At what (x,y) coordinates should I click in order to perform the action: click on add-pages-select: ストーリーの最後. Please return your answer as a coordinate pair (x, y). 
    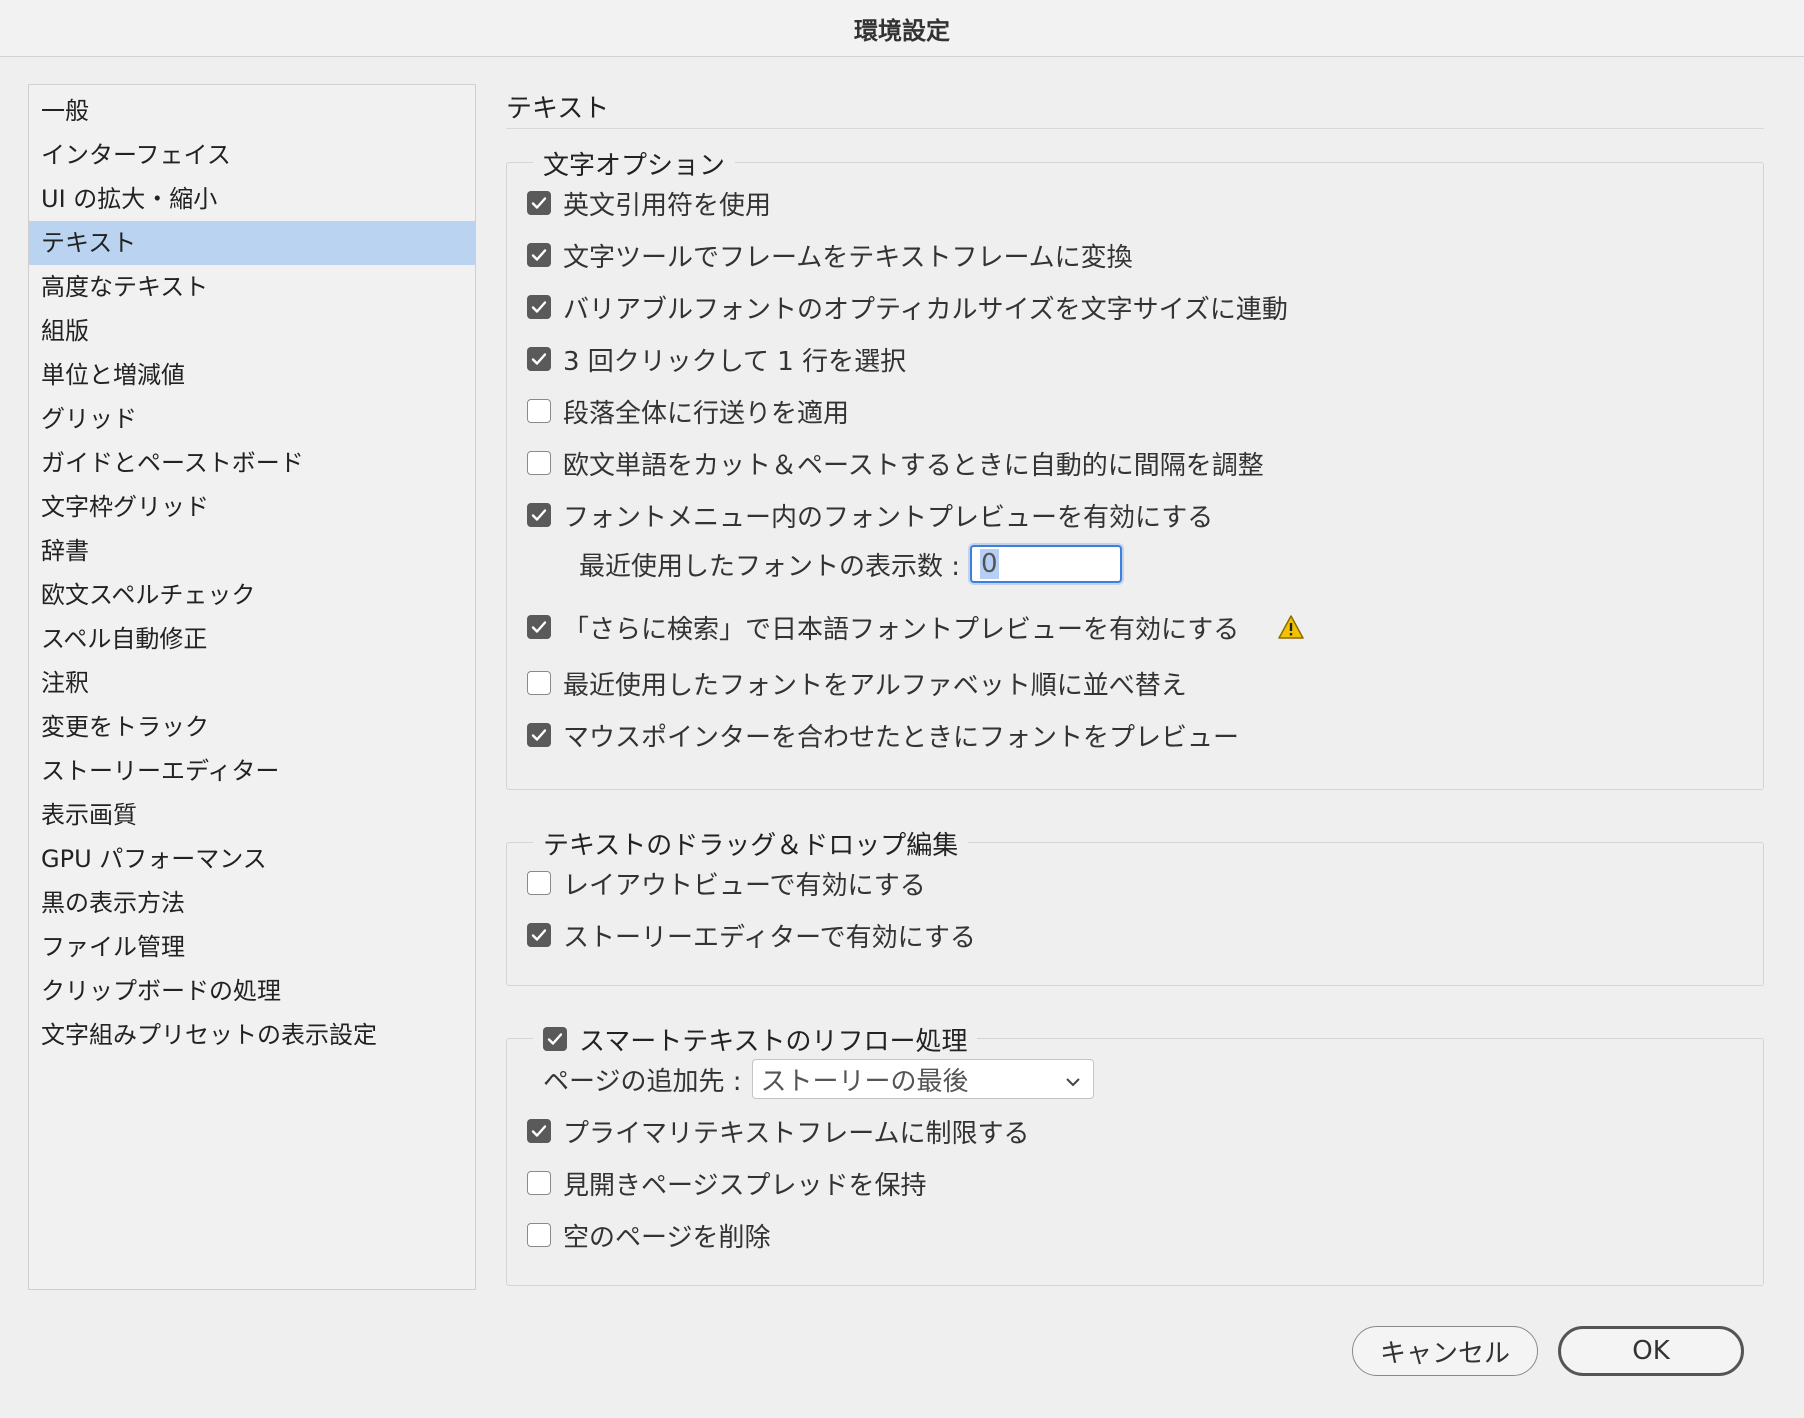
    Looking at the image, I should click on (922, 1079).